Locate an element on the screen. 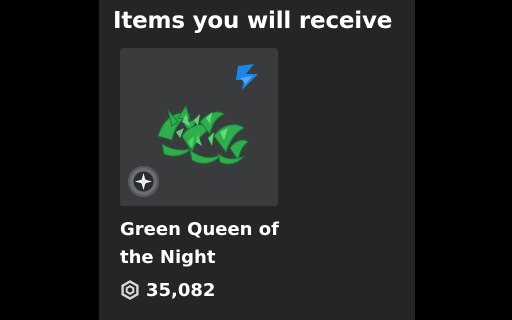 This screenshot has width=512, height=320. robux-icon is located at coordinates (130, 290).